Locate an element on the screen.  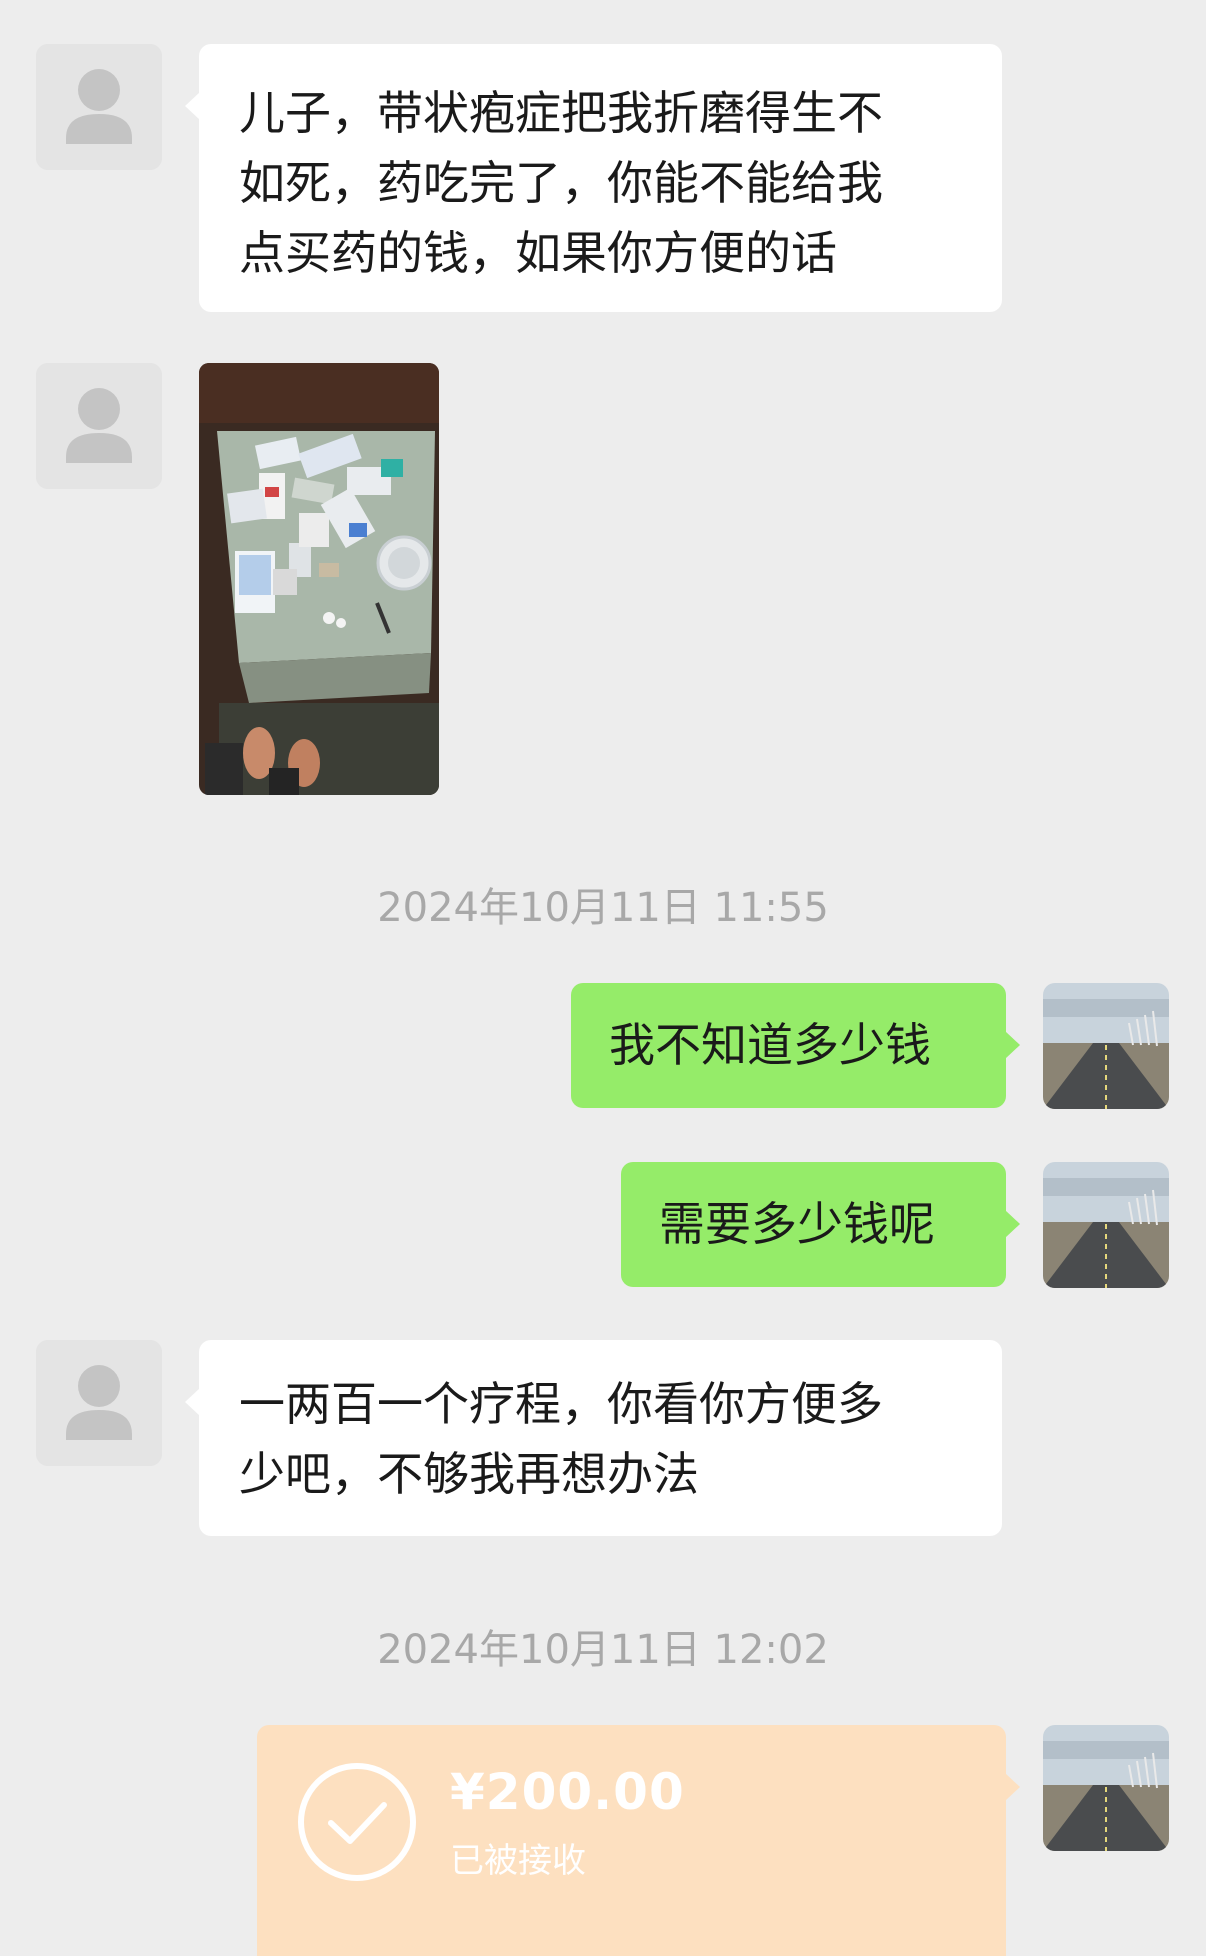
message-text-line: 如死，药吃完了，你能不能给我 is located at coordinates (561, 183).